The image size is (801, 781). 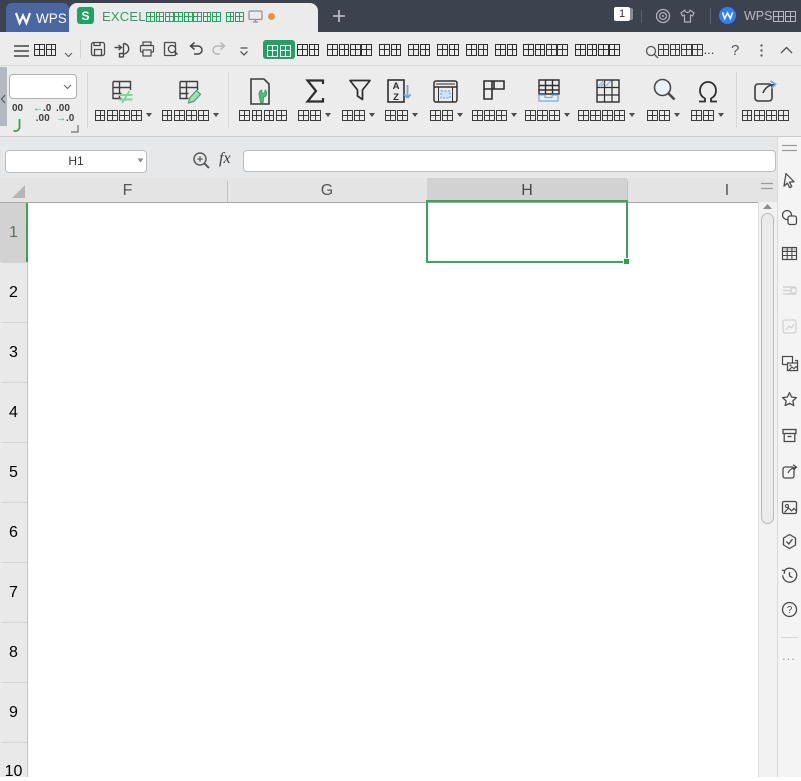 What do you see at coordinates (396, 86) in the screenshot?
I see `svg-text: A` at bounding box center [396, 86].